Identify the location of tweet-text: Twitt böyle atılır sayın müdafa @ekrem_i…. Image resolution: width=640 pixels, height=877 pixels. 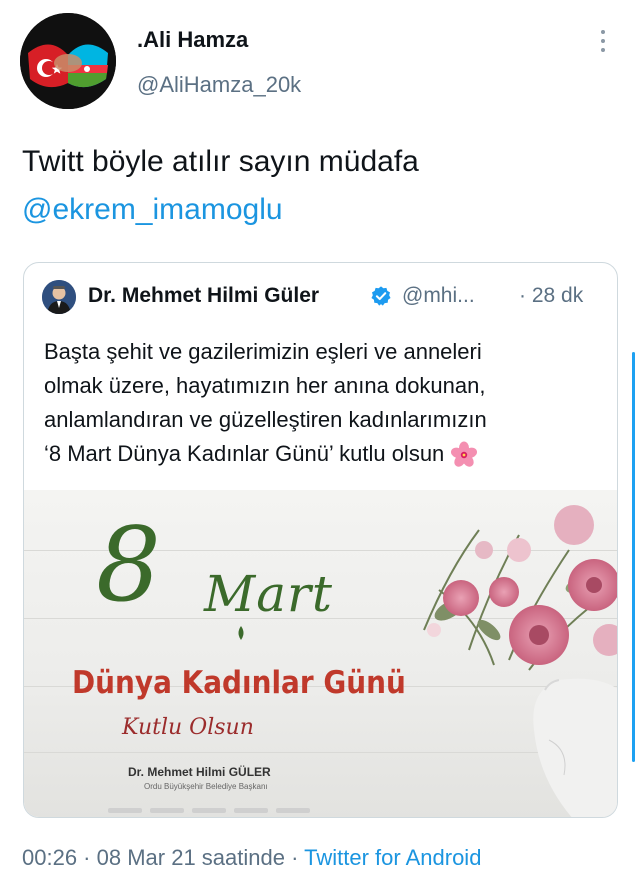
(220, 186).